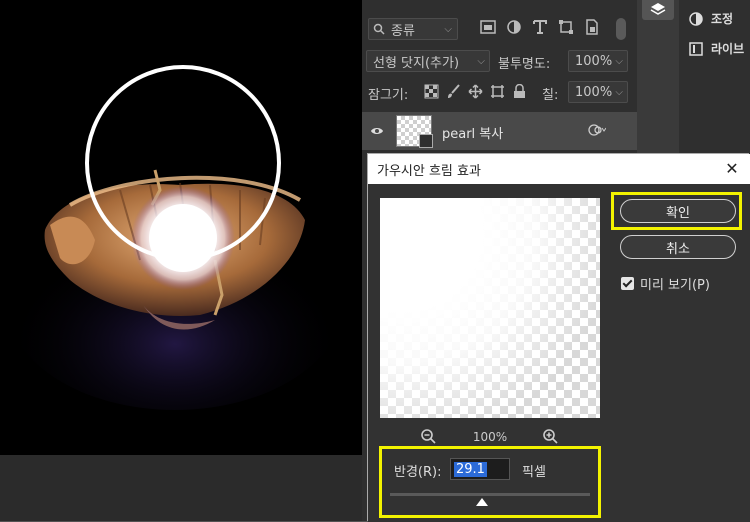 This screenshot has height=522, width=750. What do you see at coordinates (566, 27) in the screenshot?
I see `shape-filter-icon` at bounding box center [566, 27].